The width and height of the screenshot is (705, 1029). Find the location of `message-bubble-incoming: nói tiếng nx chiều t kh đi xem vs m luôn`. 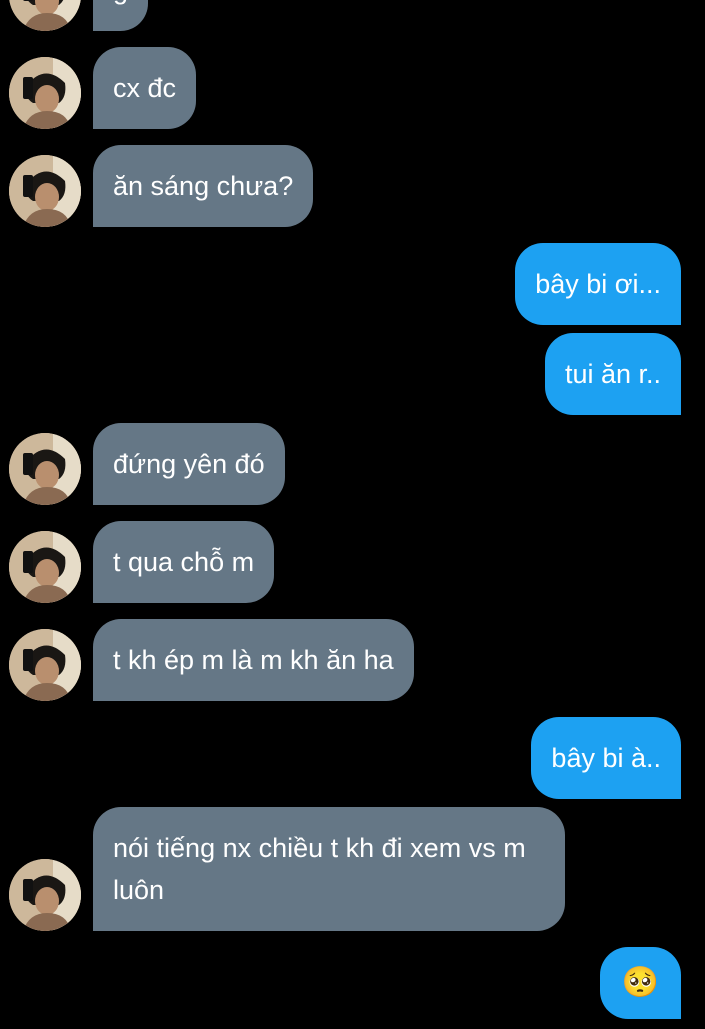

message-bubble-incoming: nói tiếng nx chiều t kh đi xem vs m luôn is located at coordinates (329, 869).